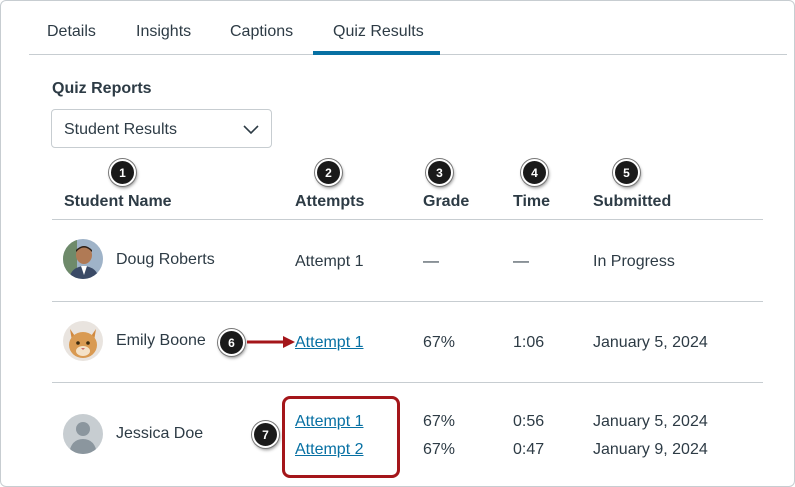 This screenshot has height=487, width=795. I want to click on avatar-emily-boone, so click(83, 341).